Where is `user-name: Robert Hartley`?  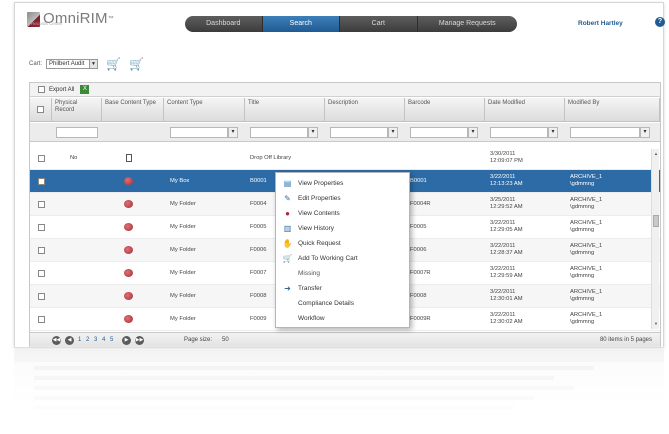
user-name: Robert Hartley is located at coordinates (600, 23).